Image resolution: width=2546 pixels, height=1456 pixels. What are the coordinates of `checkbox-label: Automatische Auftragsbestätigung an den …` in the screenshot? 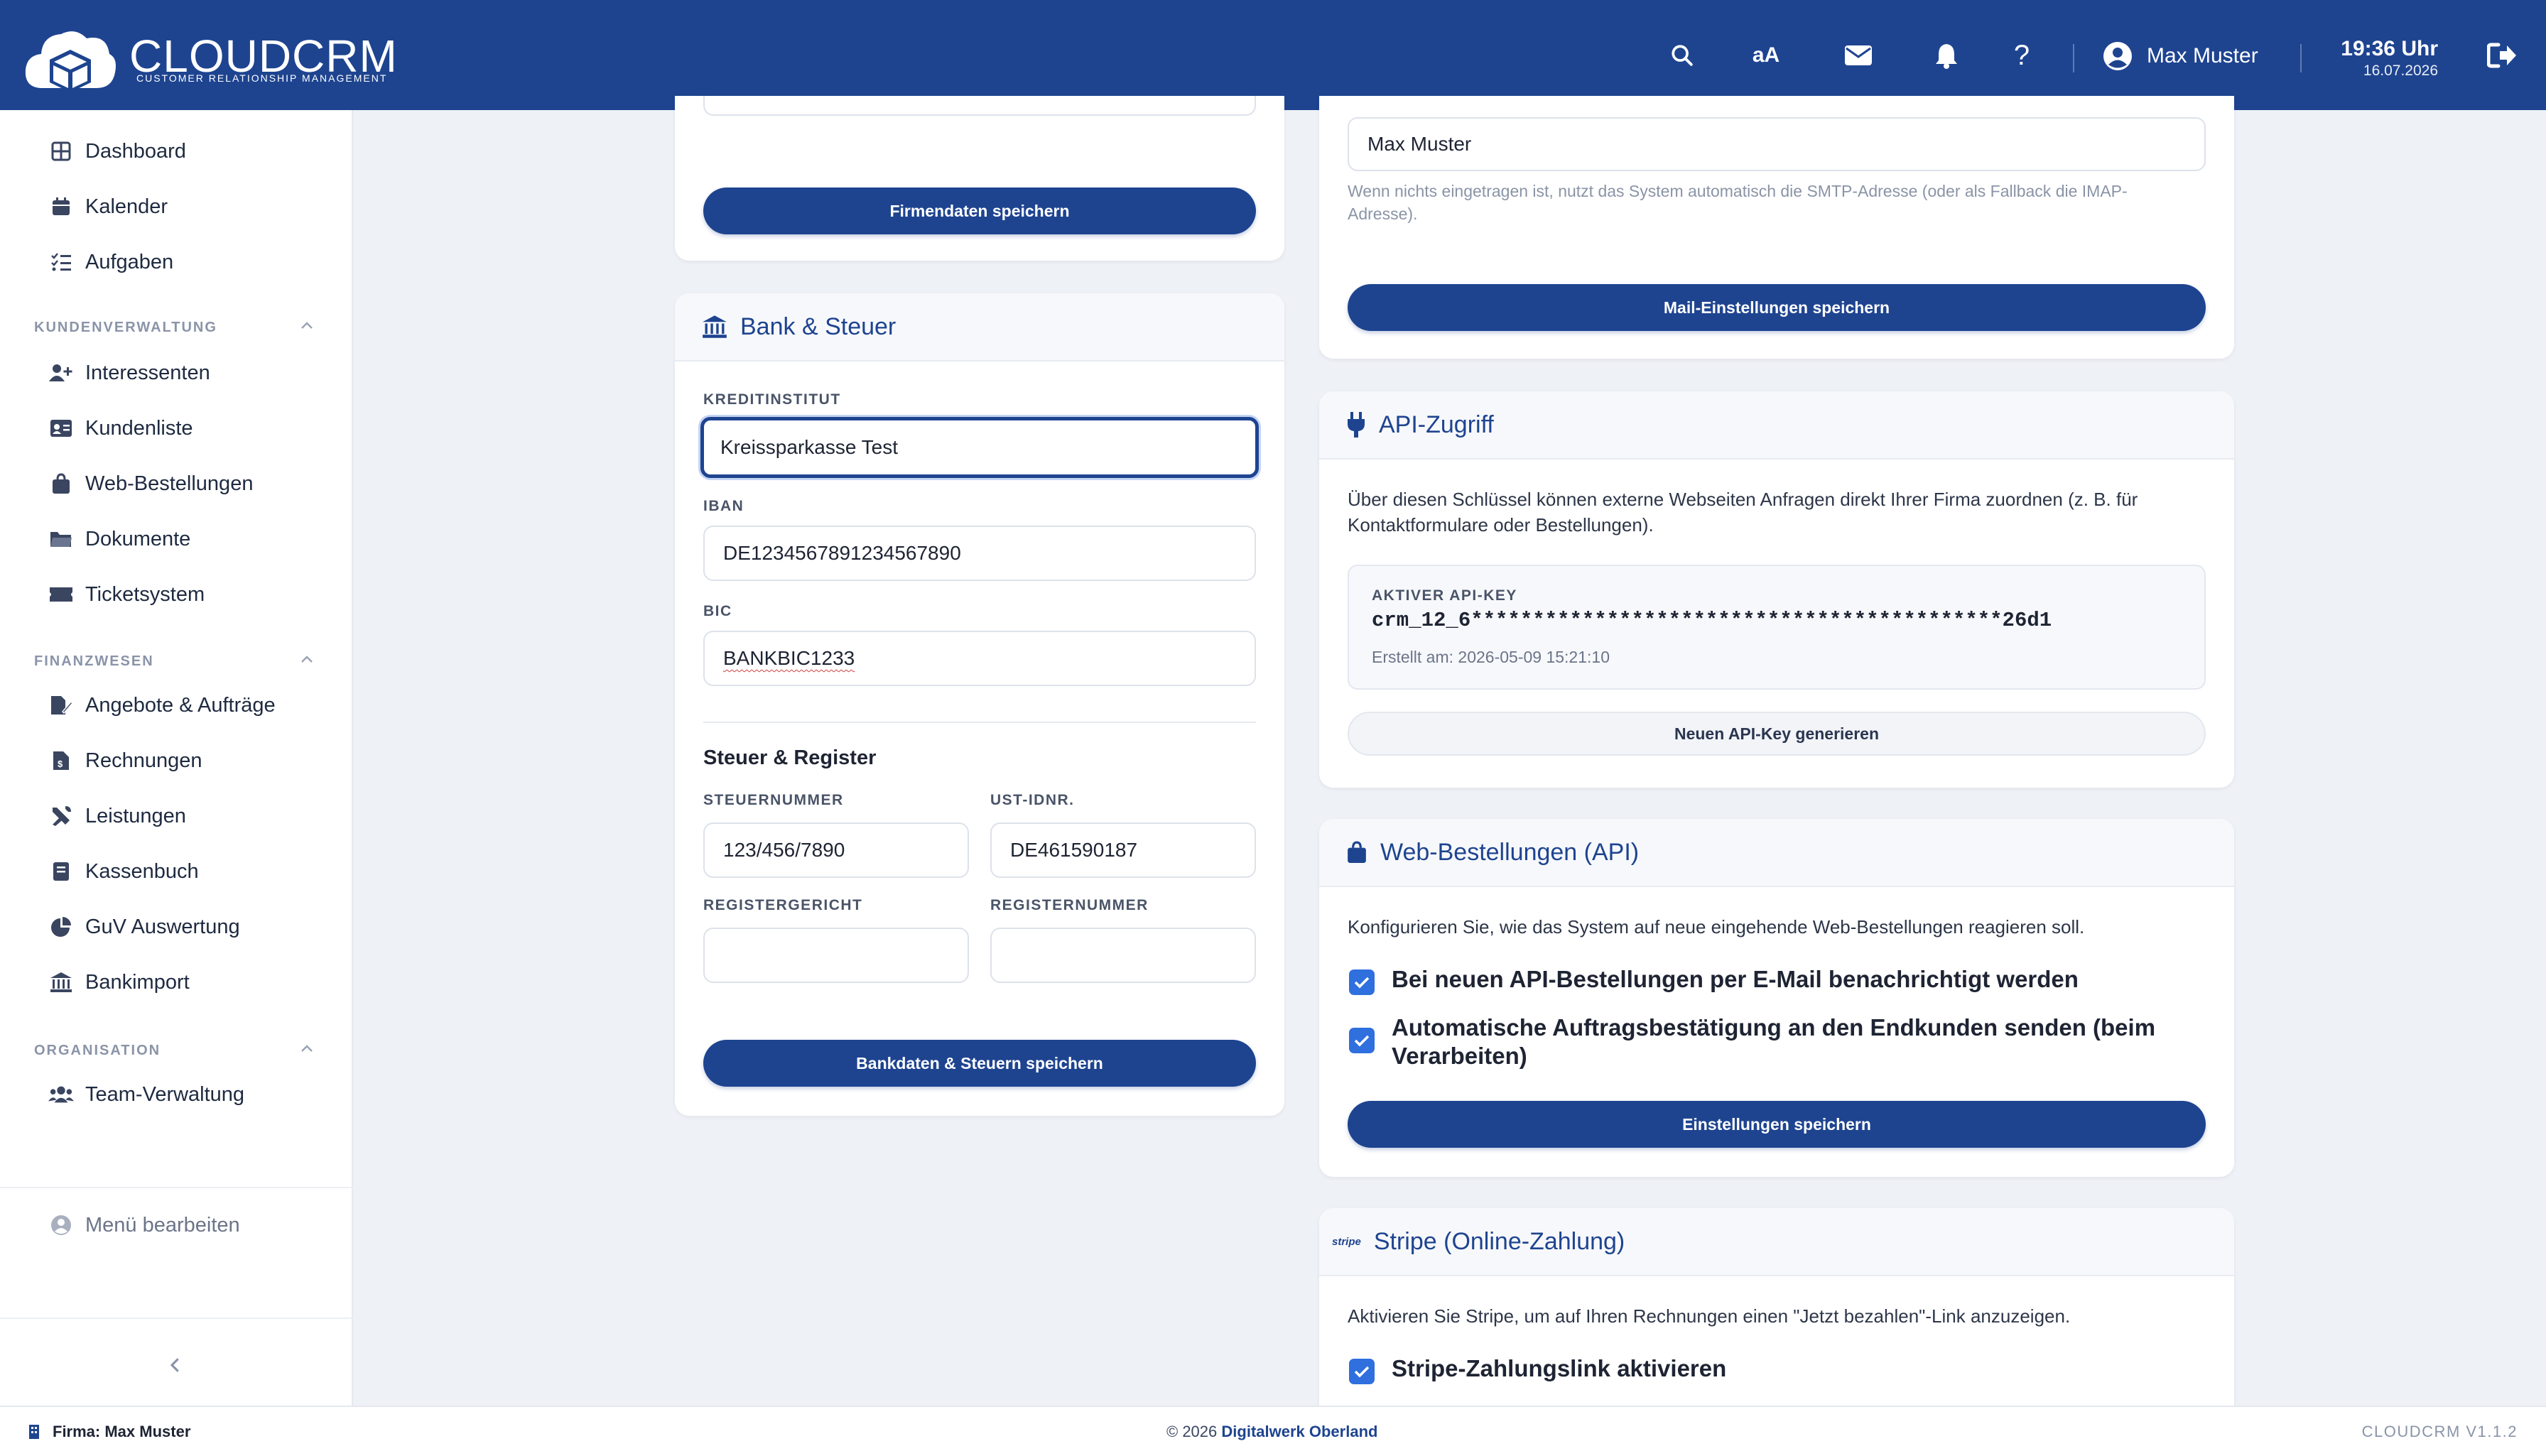 It's located at (1774, 1041).